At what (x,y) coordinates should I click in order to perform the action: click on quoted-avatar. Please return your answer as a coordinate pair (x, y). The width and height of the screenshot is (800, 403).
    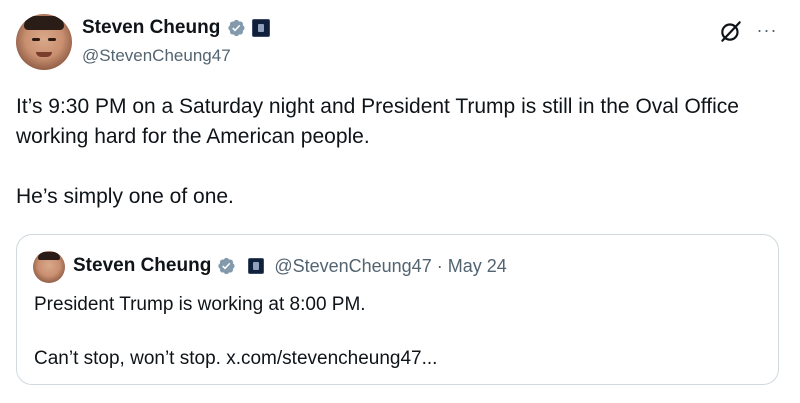
    Looking at the image, I should click on (49, 267).